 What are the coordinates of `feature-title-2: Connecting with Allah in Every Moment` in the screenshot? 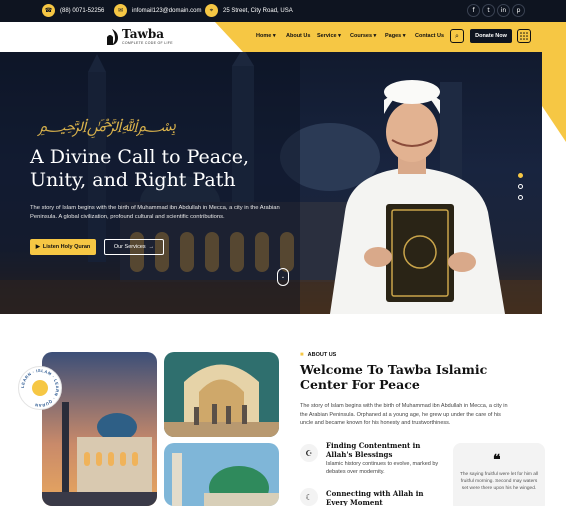 It's located at (375, 497).